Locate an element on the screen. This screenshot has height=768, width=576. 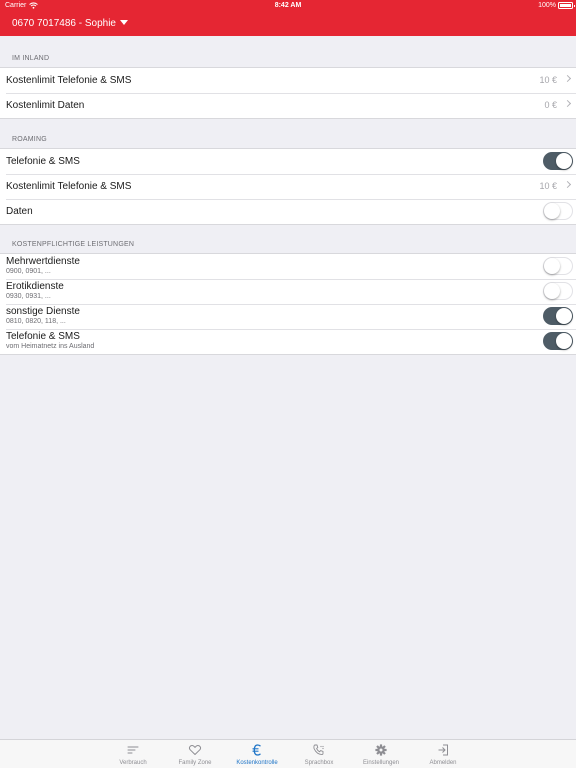
caret-down-icon is located at coordinates (123, 22).